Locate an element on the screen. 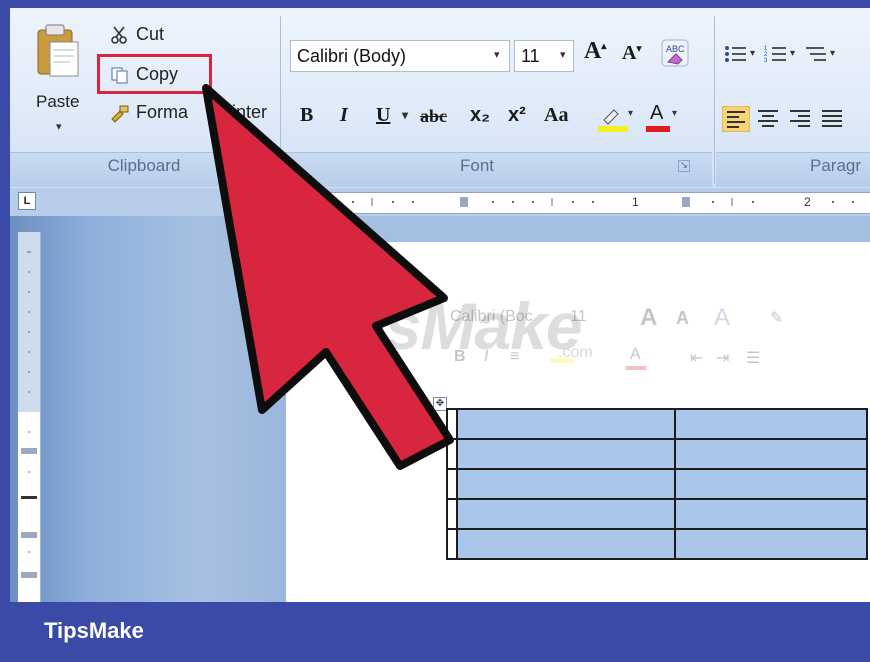 This screenshot has width=870, height=662. mini-font-color-icon: A is located at coordinates (635, 355).